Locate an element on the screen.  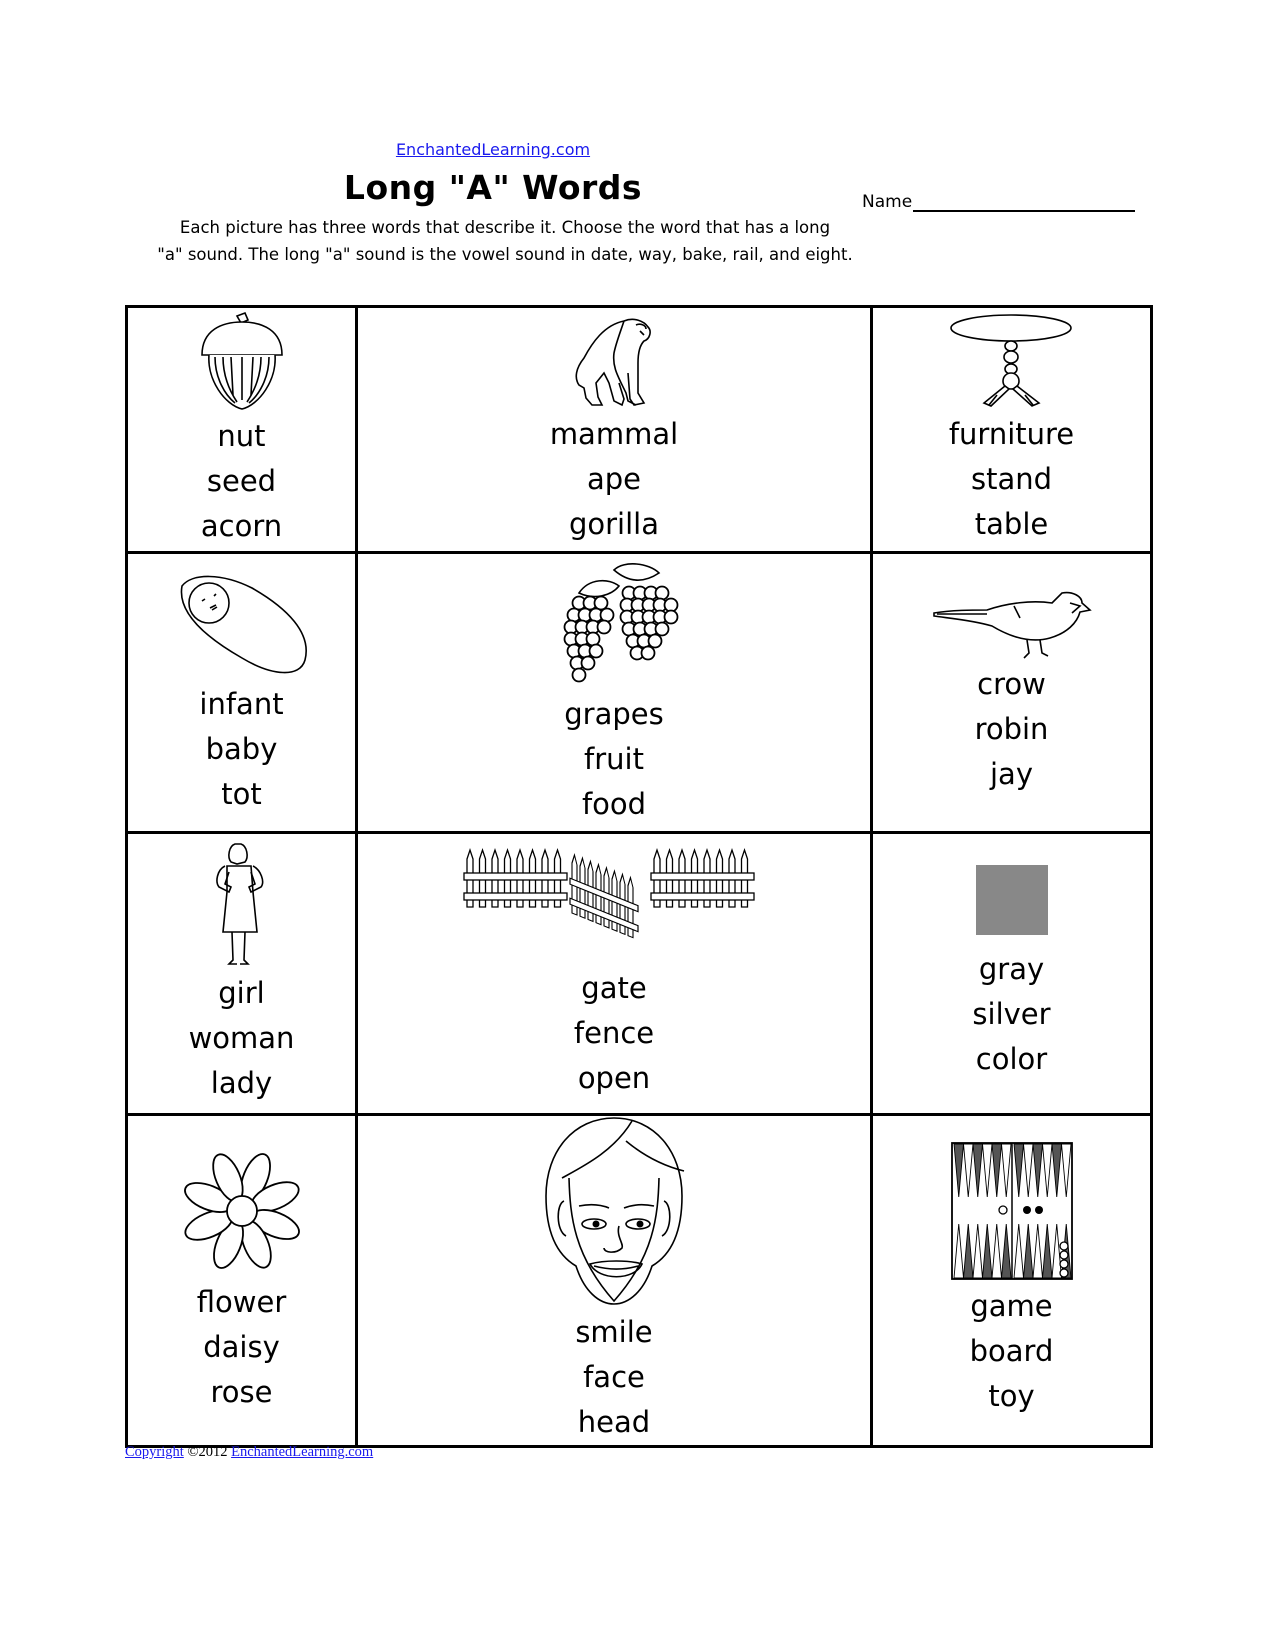
word-option: silver is located at coordinates (1011, 1014).